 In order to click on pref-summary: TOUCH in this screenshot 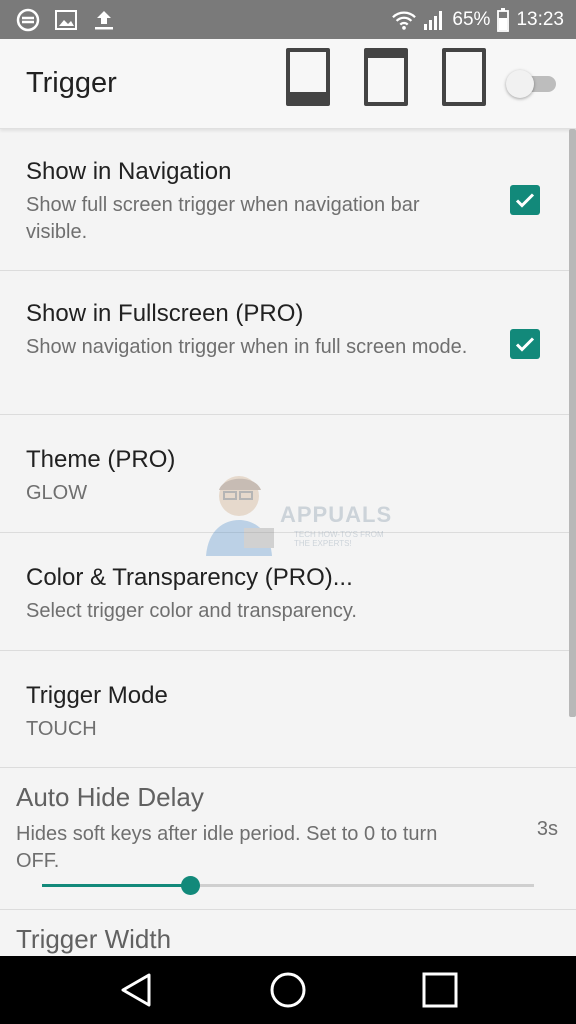, I will do `click(61, 729)`.